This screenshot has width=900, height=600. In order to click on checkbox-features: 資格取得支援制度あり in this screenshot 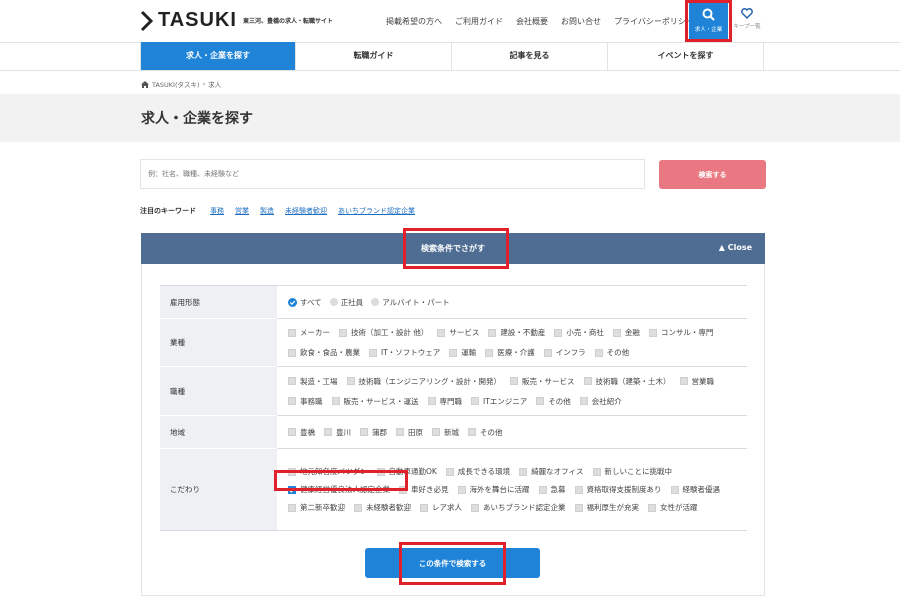, I will do `click(618, 489)`.